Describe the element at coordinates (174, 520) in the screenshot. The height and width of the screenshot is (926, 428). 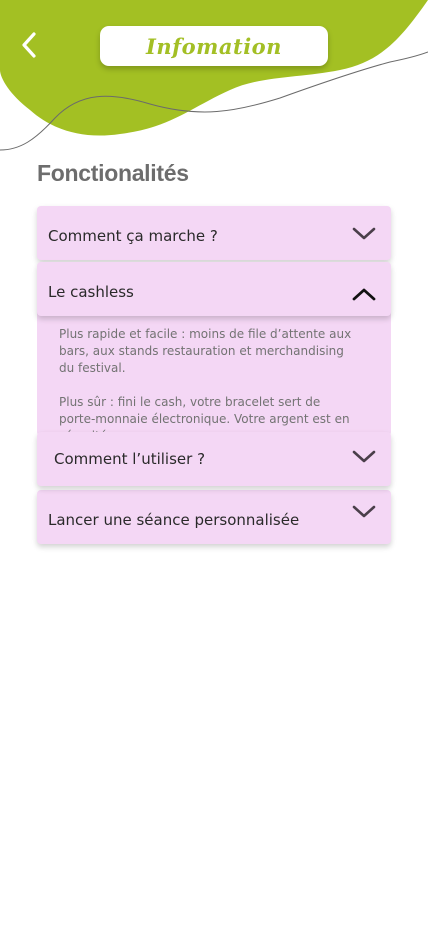
I see `accordion-item-label: Lancer une séance personnalisée` at that location.